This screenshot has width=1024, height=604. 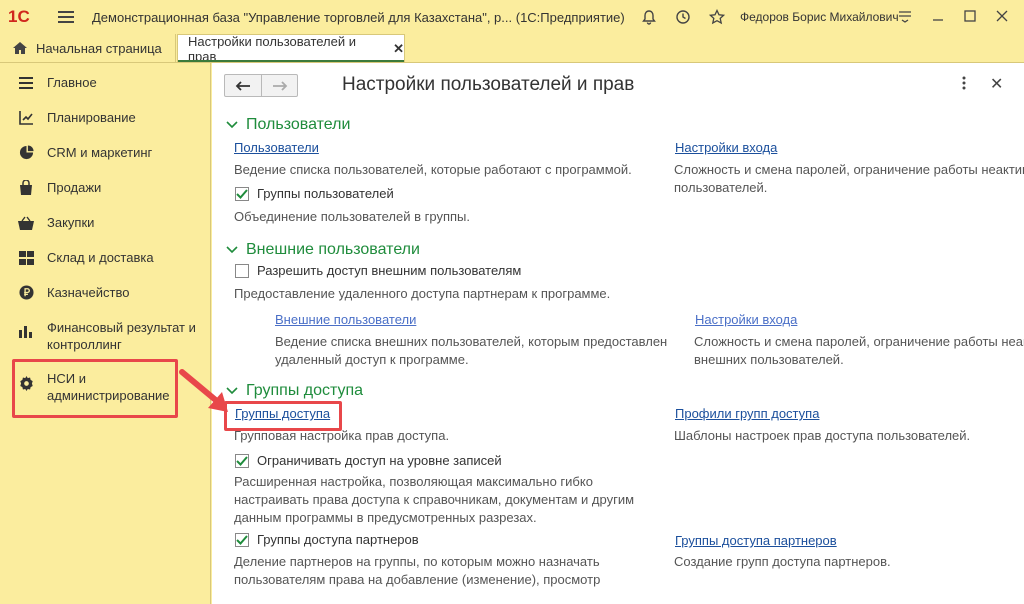 I want to click on login-settings-link: Настройки входа, so click(x=726, y=147).